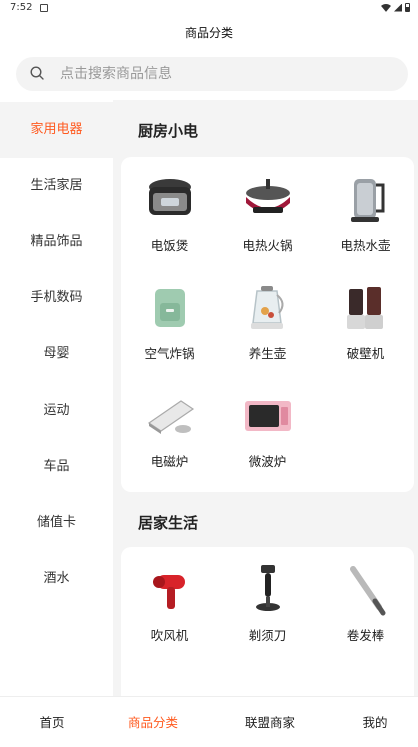 The image size is (418, 747). I want to click on product-curling-iron: 卷发棒, so click(365, 600).